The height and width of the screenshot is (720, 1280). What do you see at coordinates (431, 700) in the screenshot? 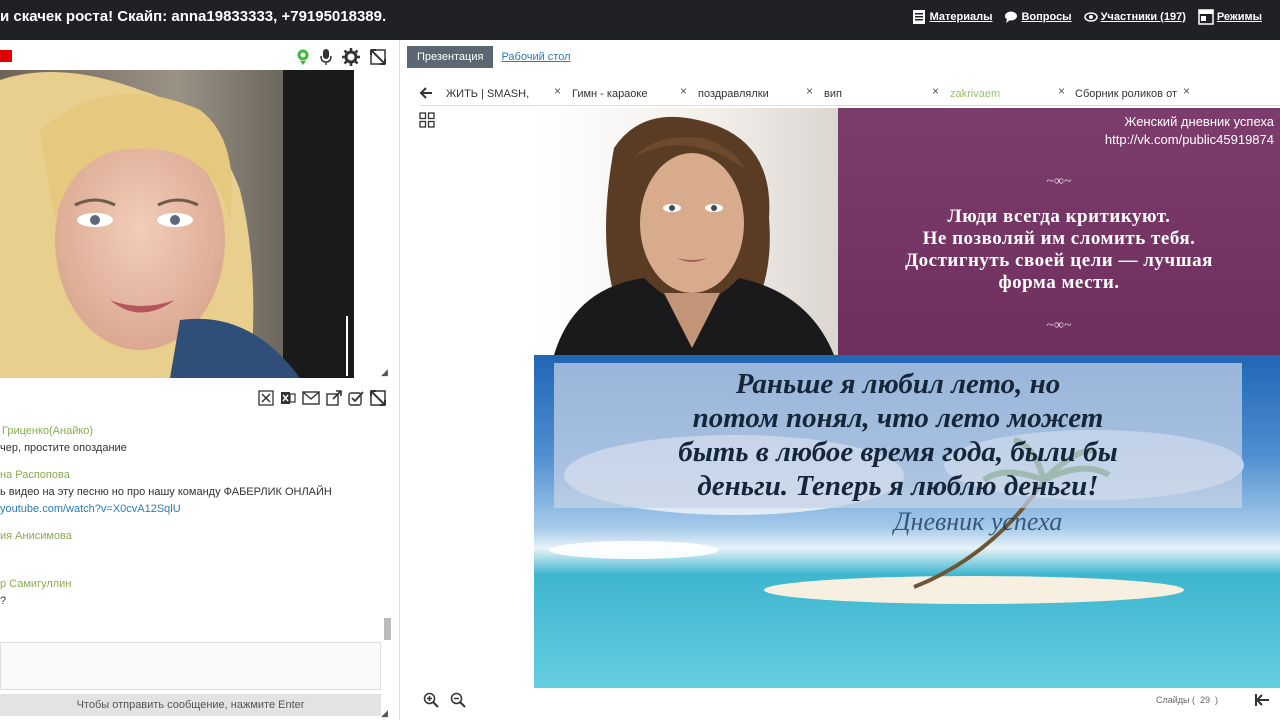
I see `zoom-in-icon` at bounding box center [431, 700].